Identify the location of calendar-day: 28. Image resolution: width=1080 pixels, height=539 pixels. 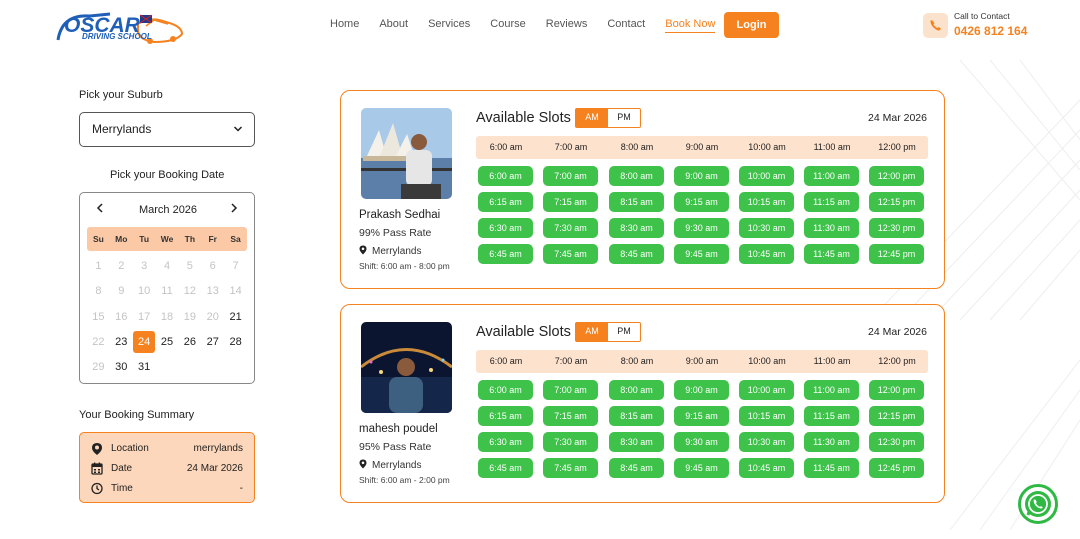
(235, 342).